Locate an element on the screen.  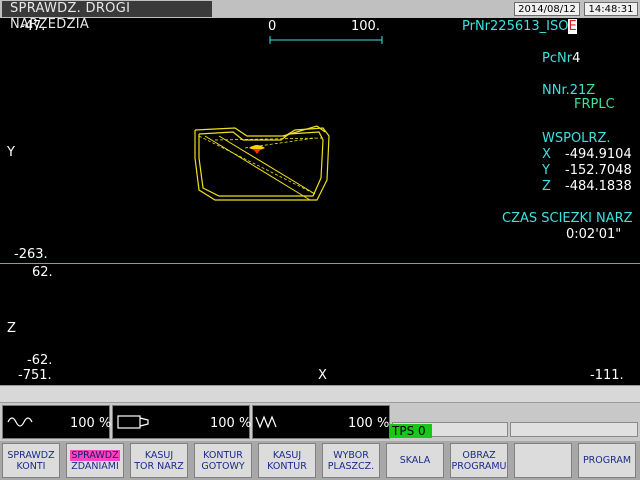
softkey-kasuj-tor-narz: KASUJ TOR NARZ is located at coordinates (159, 460).